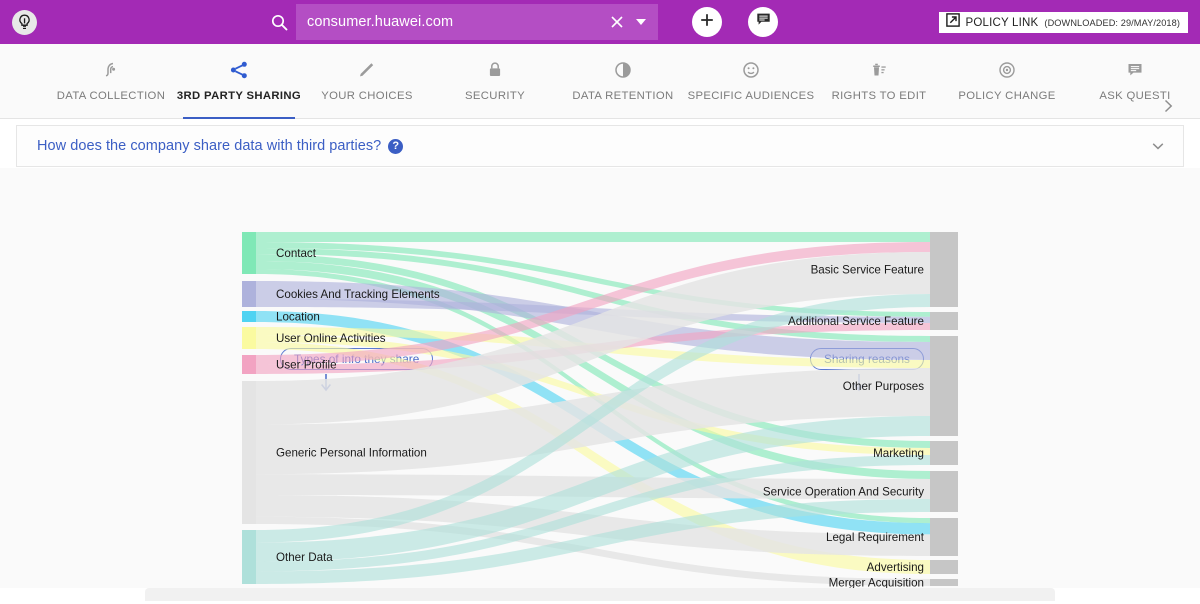 This screenshot has height=604, width=1200. Describe the element at coordinates (751, 70) in the screenshot. I see `smiley-icon` at that location.